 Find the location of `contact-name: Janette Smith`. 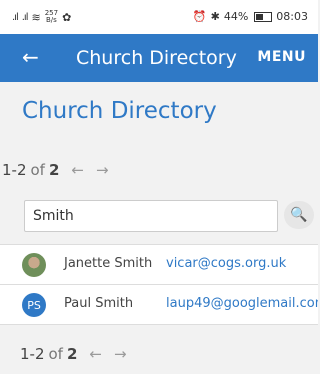

contact-name: Janette Smith is located at coordinates (108, 263).